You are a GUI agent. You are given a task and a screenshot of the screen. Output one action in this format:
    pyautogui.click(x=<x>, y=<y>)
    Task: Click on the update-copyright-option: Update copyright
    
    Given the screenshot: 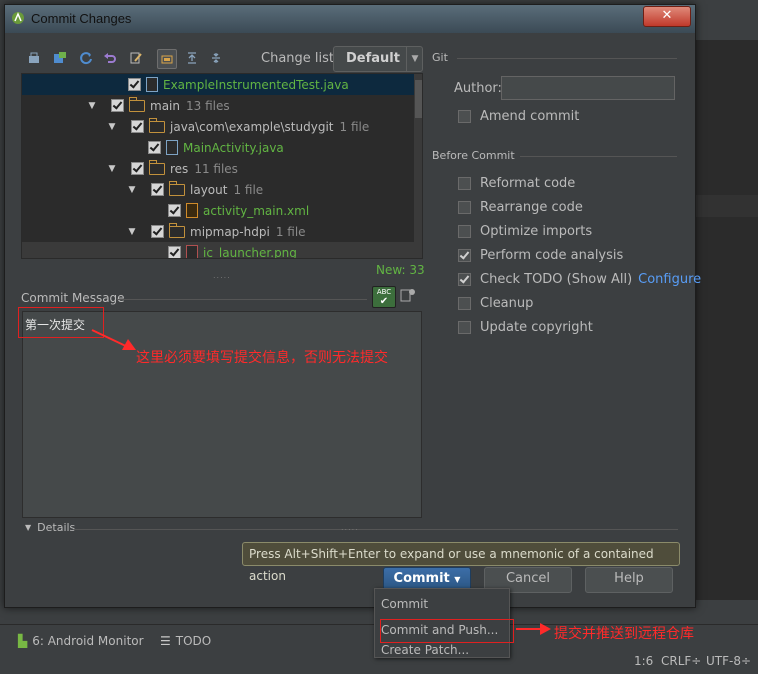 What is the action you would take?
    pyautogui.click(x=525, y=327)
    